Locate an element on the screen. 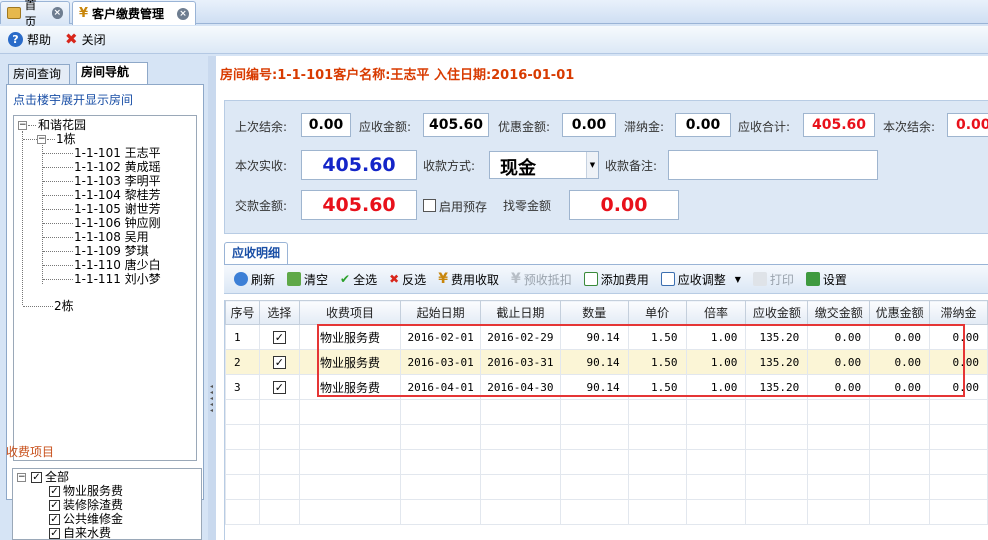  tree-node-room: 1-1-110 唐少白 is located at coordinates (117, 265).